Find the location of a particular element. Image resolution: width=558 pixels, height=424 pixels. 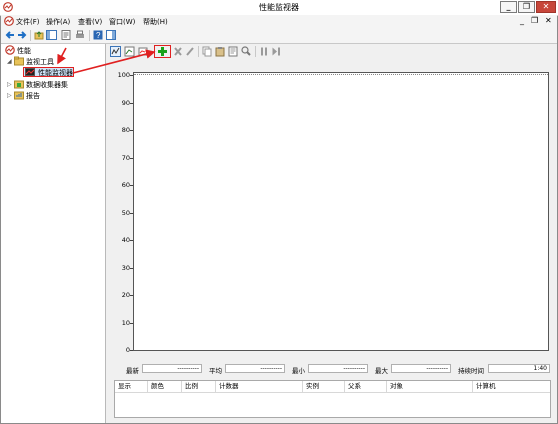

close-button: ✕ is located at coordinates (546, 7).